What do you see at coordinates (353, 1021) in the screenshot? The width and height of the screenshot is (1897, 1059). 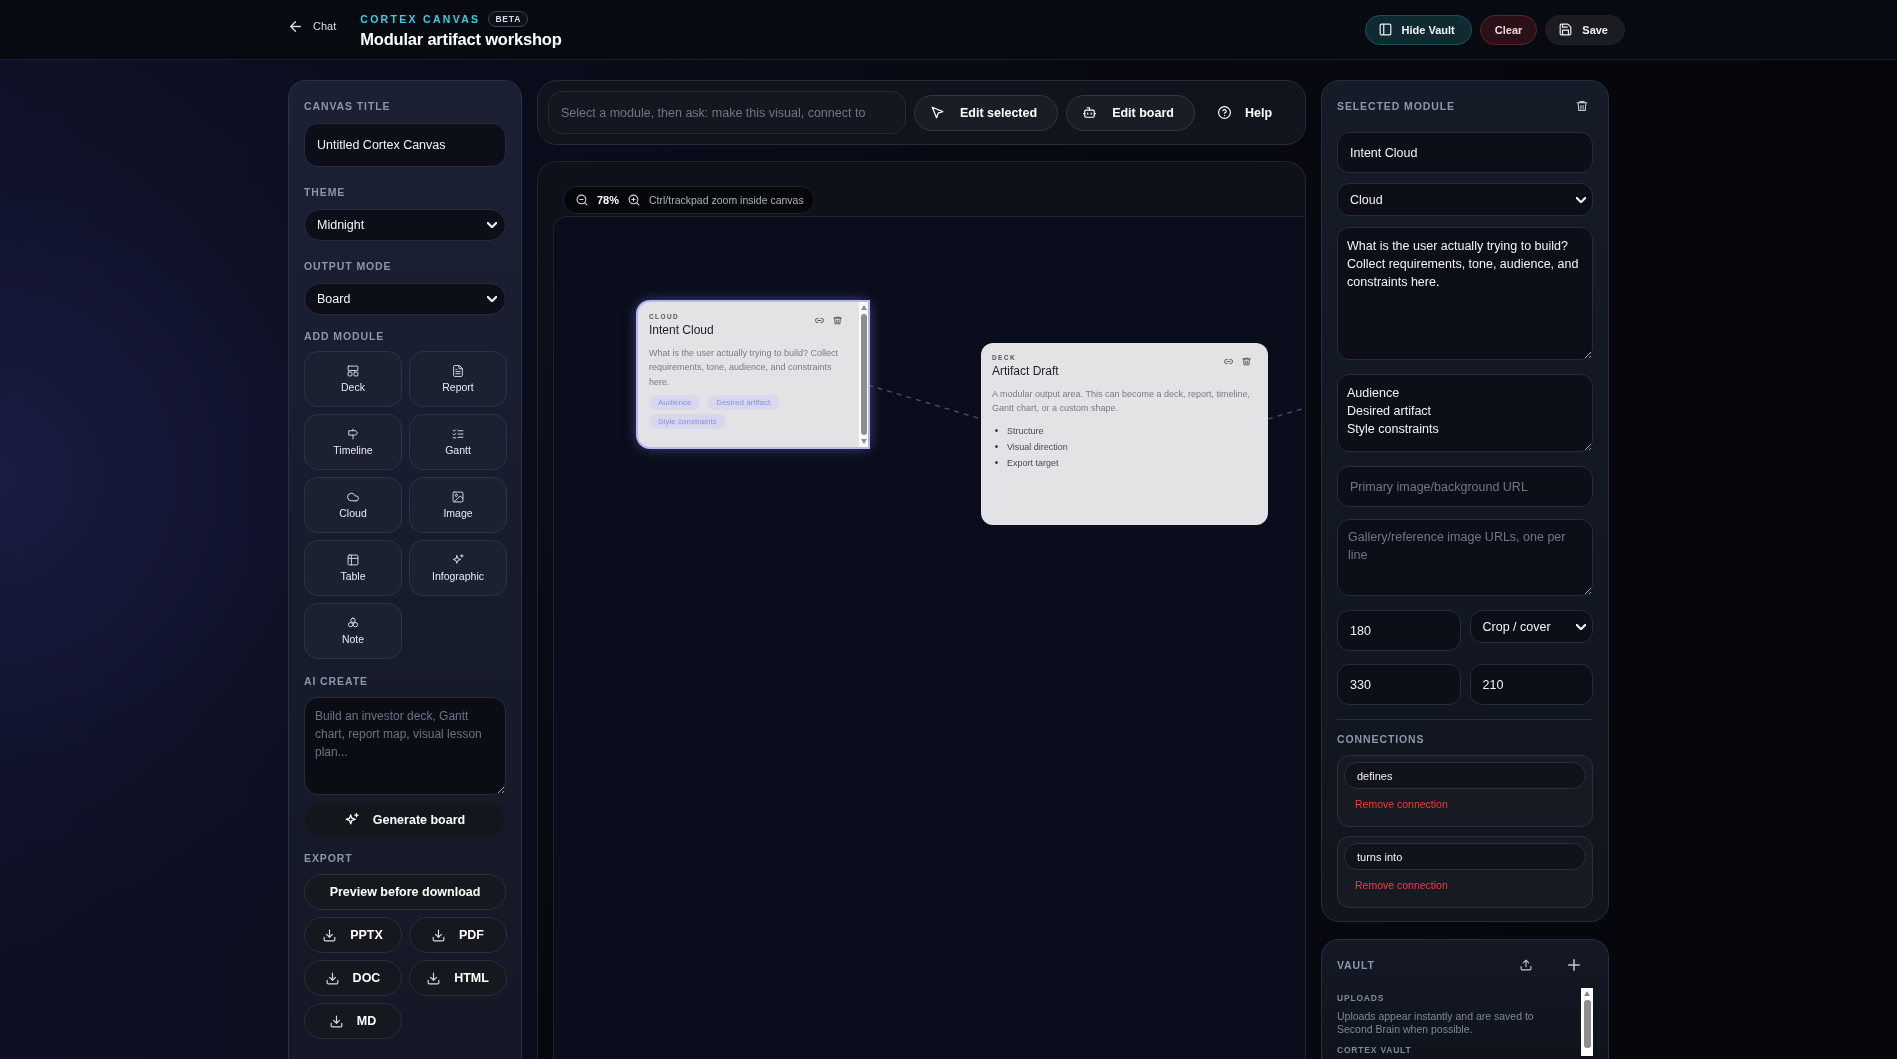 I see `export-button: MD` at bounding box center [353, 1021].